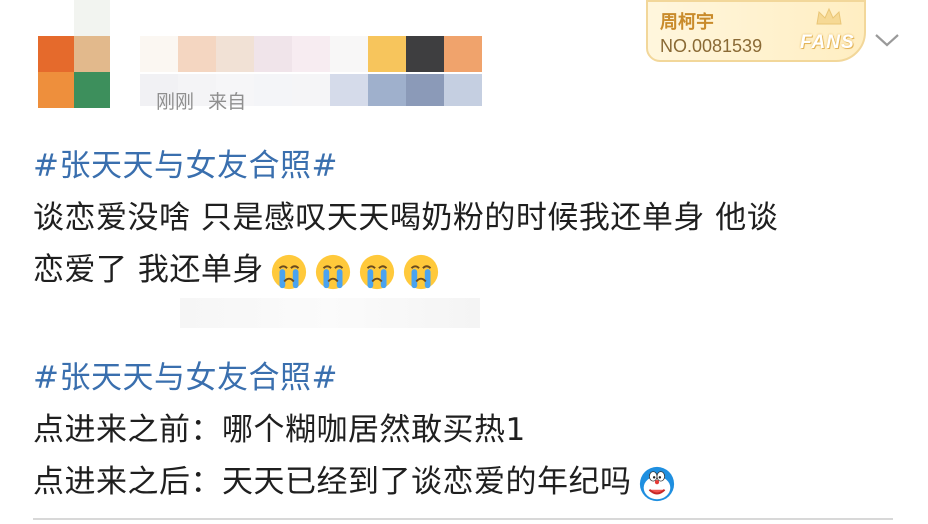 The image size is (928, 524). I want to click on crown-icon, so click(829, 16).